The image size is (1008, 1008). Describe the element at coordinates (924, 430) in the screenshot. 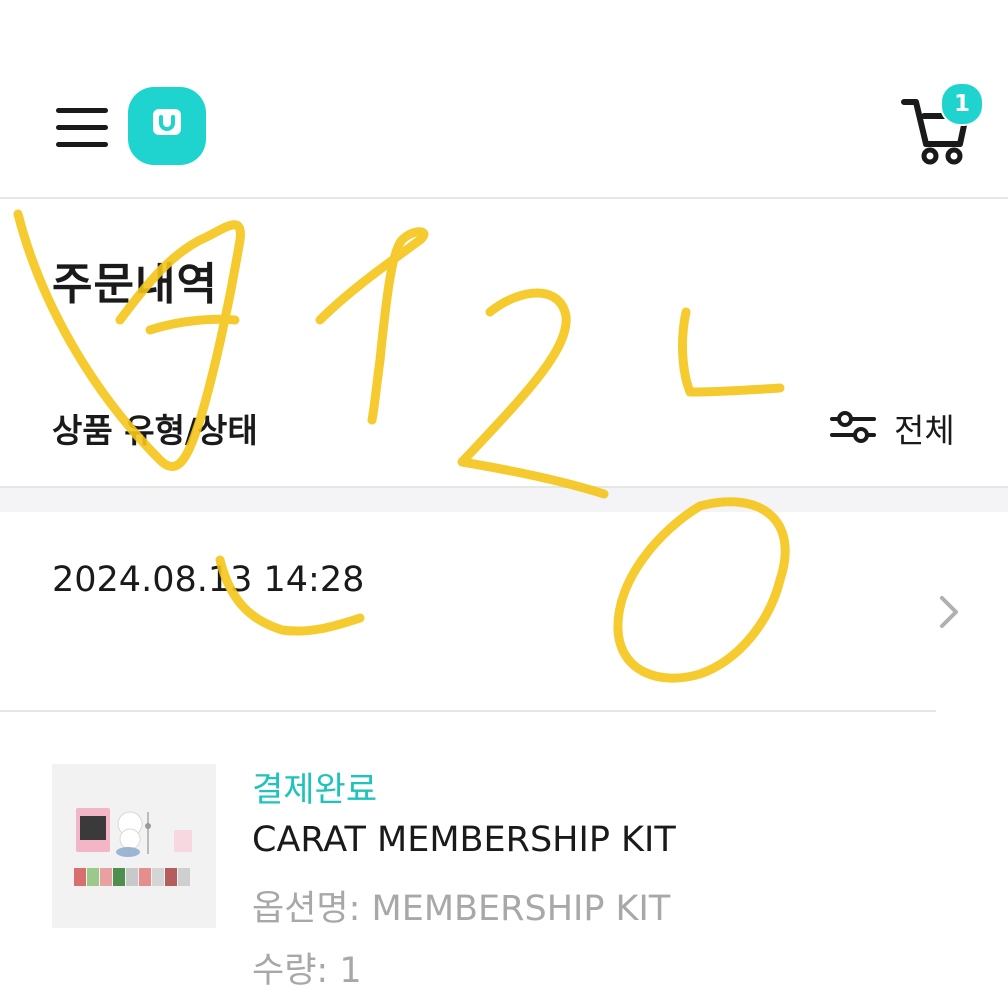

I see `filter-value: 전체` at that location.